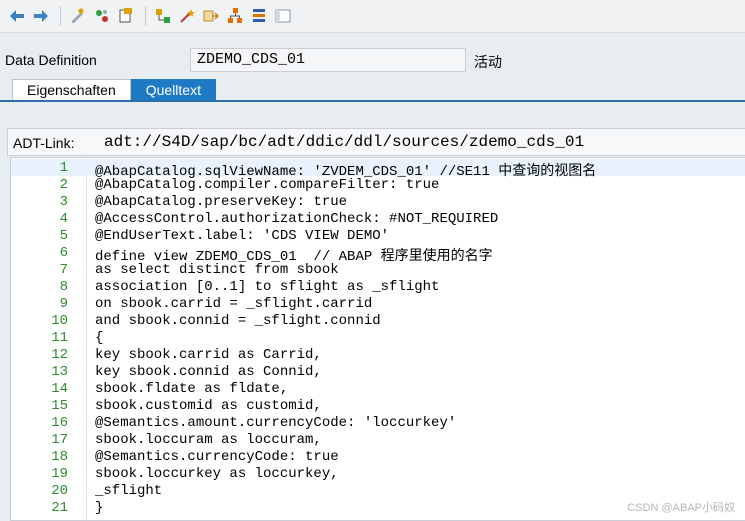 The image size is (745, 521). I want to click on line-number: 2, so click(63, 185).